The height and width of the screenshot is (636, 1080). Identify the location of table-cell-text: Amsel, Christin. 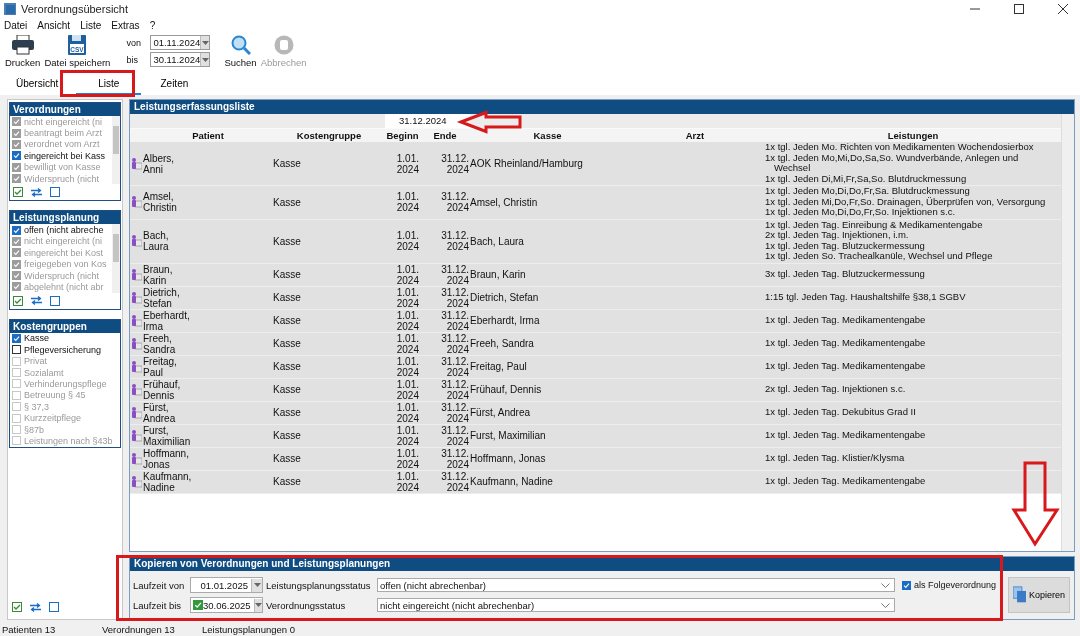
(160, 202).